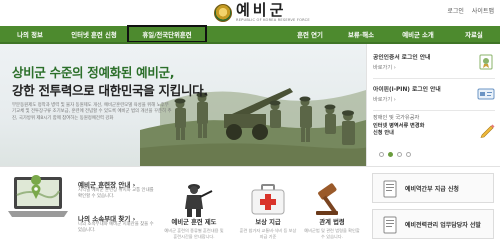 This screenshot has width=500, height=250. I want to click on laws-desc: 예비군법 및 관련 법령을 확인할 수 있습니다., so click(332, 233).